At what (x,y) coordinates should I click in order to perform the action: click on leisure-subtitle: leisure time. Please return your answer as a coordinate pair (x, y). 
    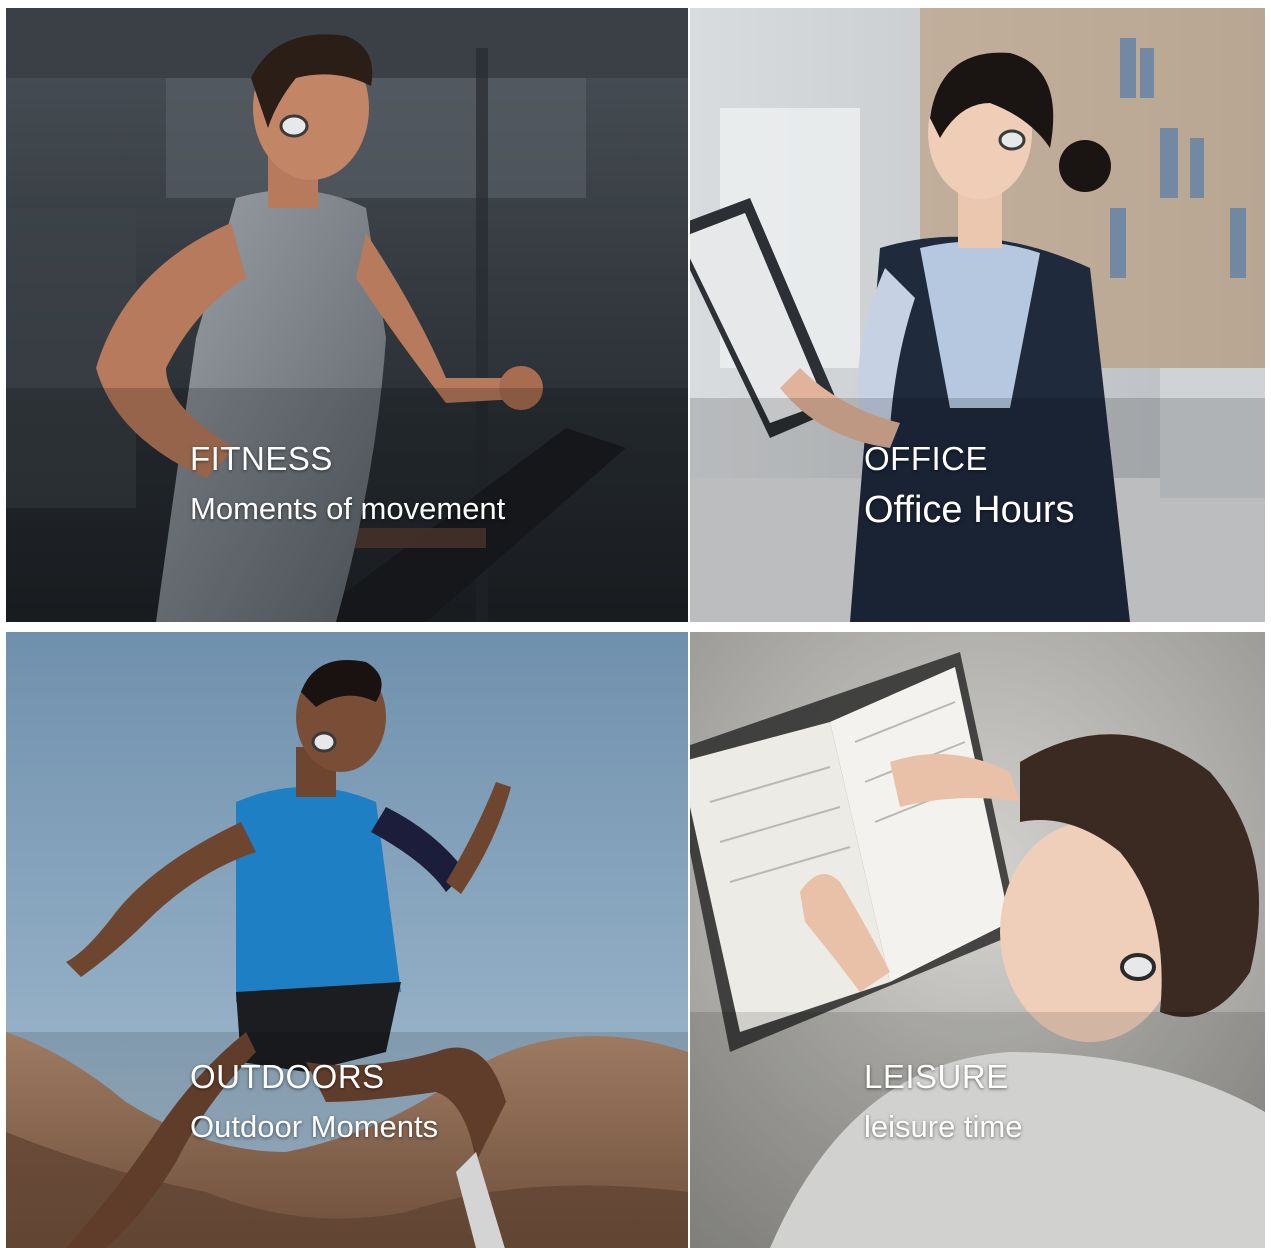
    Looking at the image, I should click on (943, 1126).